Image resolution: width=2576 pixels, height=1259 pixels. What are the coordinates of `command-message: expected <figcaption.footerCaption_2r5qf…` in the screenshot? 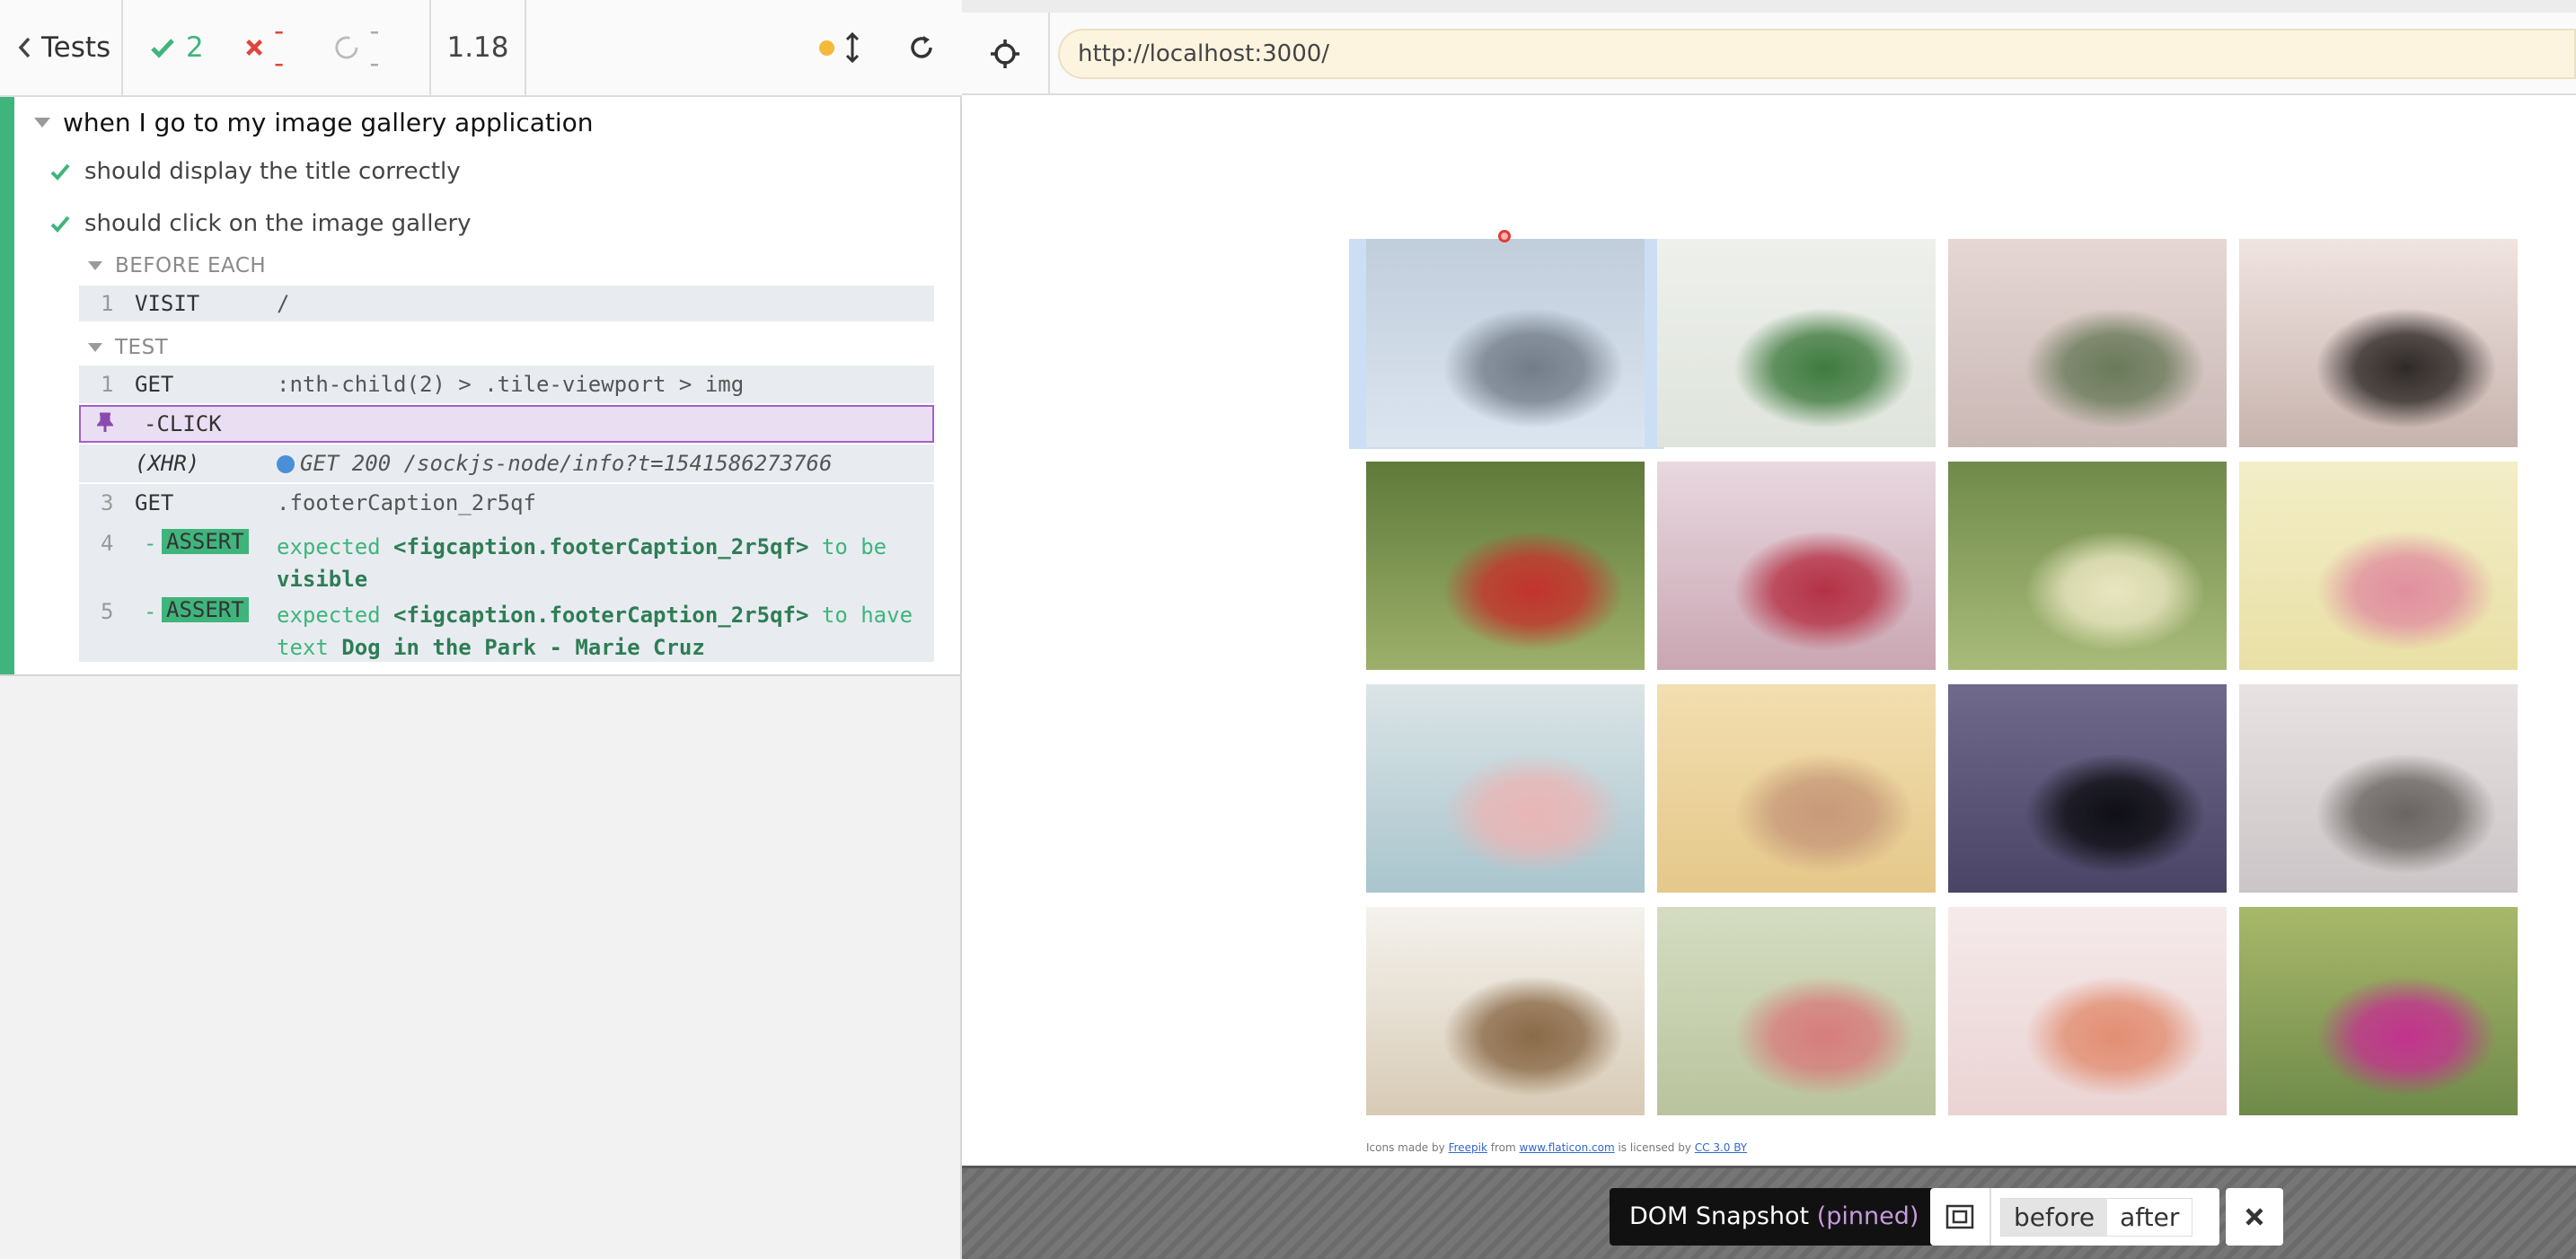 It's located at (600, 631).